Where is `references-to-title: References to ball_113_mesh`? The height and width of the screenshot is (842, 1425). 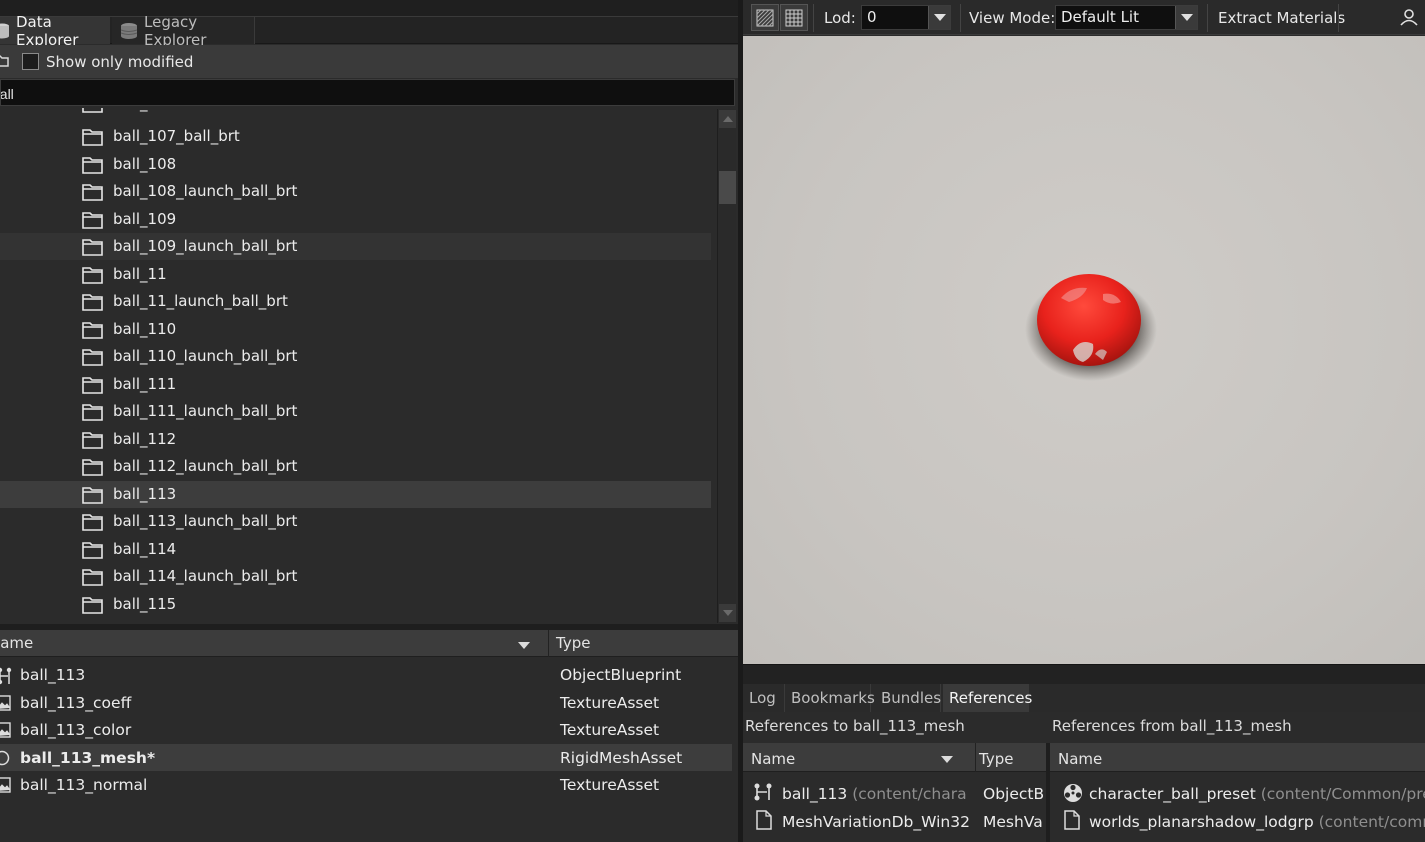 references-to-title: References to ball_113_mesh is located at coordinates (855, 726).